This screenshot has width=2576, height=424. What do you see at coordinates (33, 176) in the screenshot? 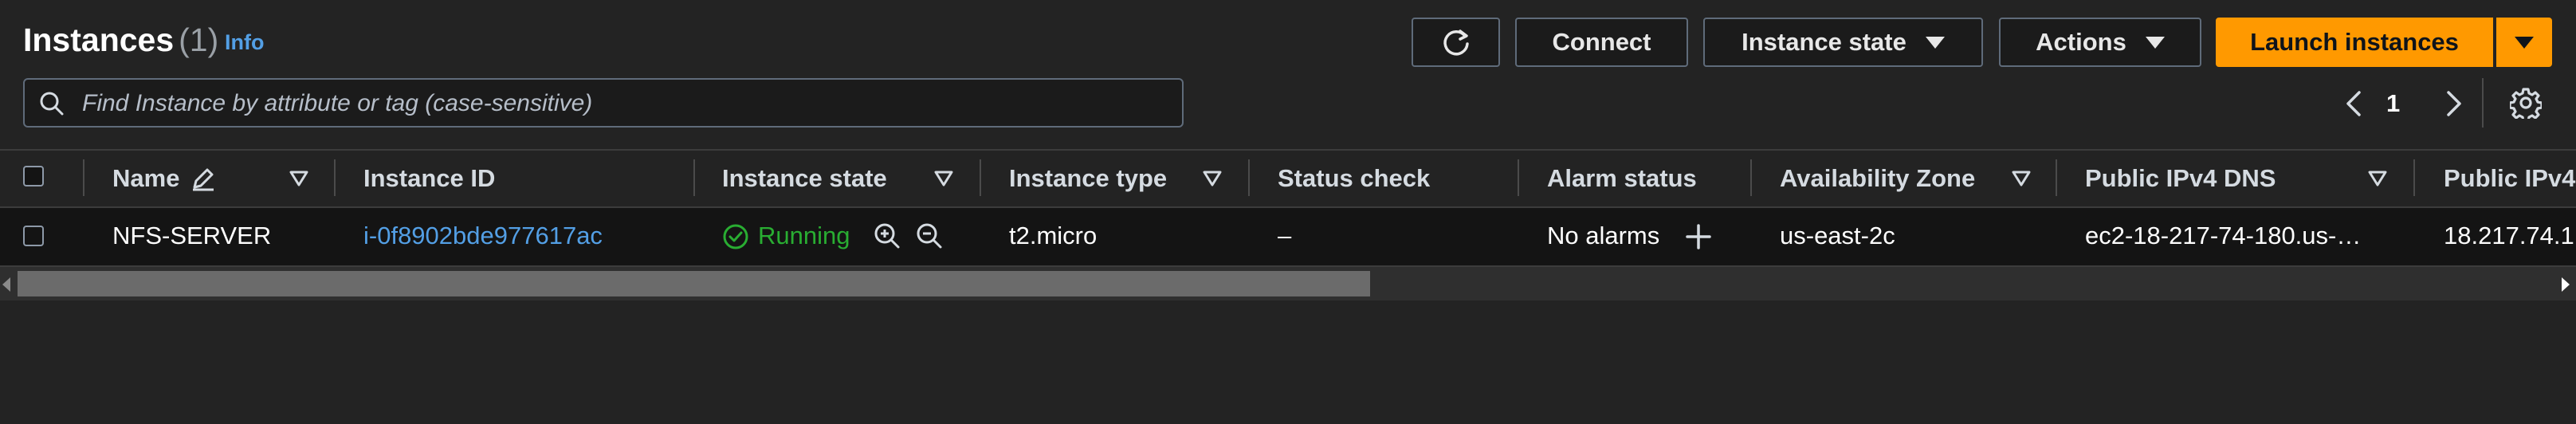
I see `select-all-checkbox` at bounding box center [33, 176].